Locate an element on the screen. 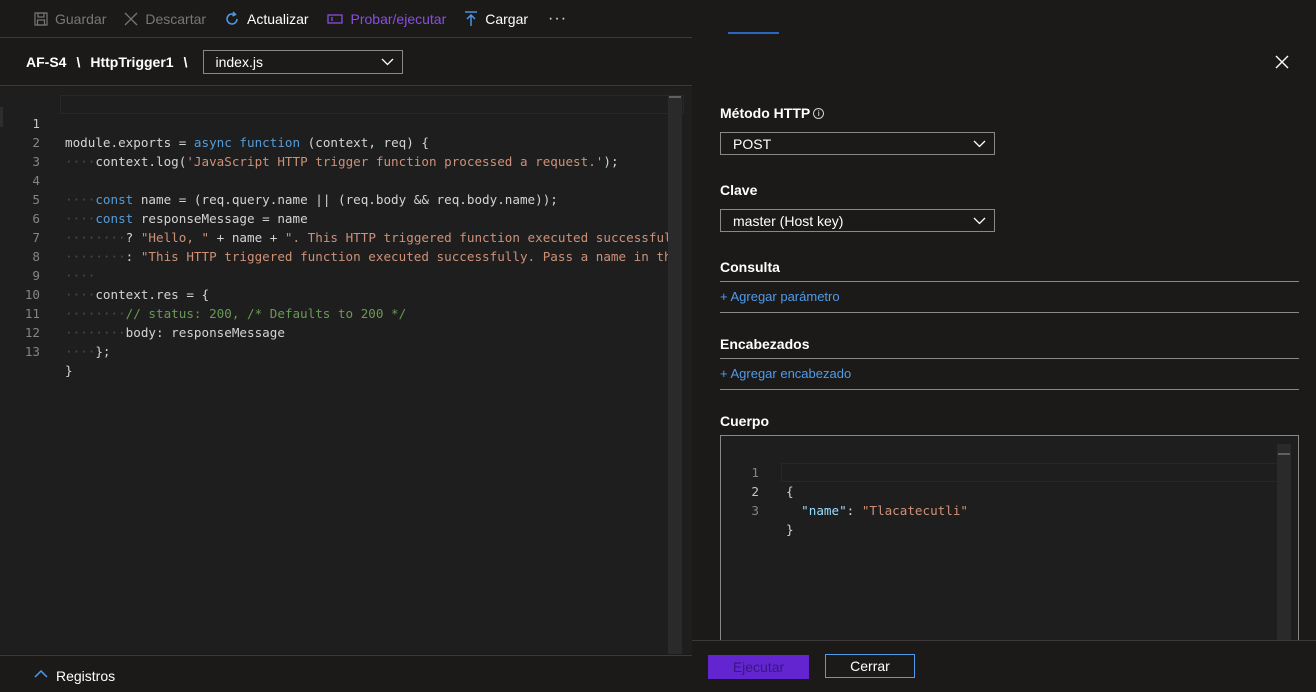  refresh-label: Actualizar is located at coordinates (278, 18).